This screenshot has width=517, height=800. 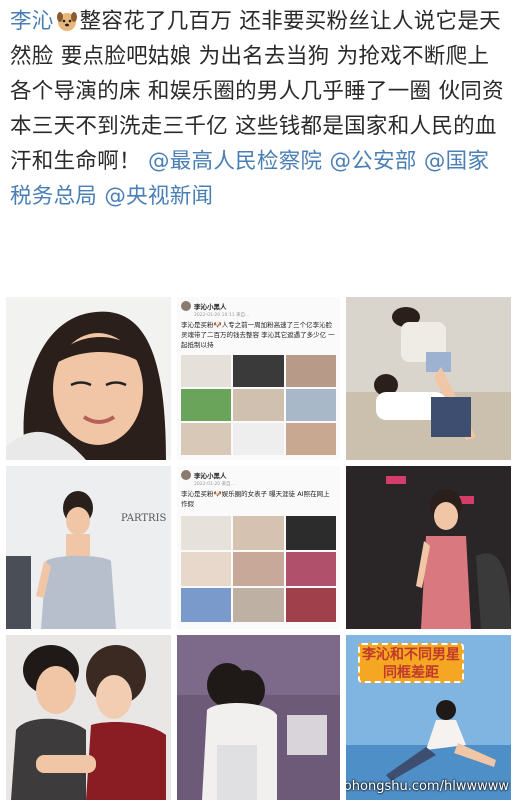 I want to click on comparison-banner: 李沁和不同男星 同框差距, so click(x=411, y=663).